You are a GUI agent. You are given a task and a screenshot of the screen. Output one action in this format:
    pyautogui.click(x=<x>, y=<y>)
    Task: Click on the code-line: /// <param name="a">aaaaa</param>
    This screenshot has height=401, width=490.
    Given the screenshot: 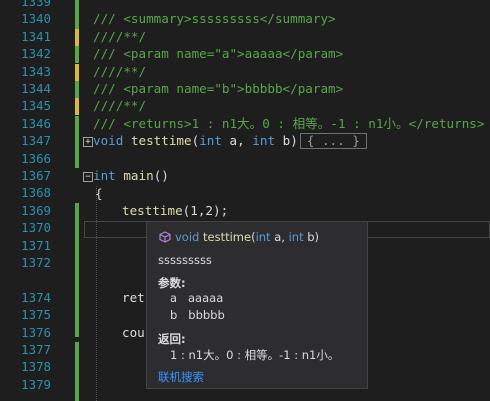 What is the action you would take?
    pyautogui.click(x=218, y=53)
    